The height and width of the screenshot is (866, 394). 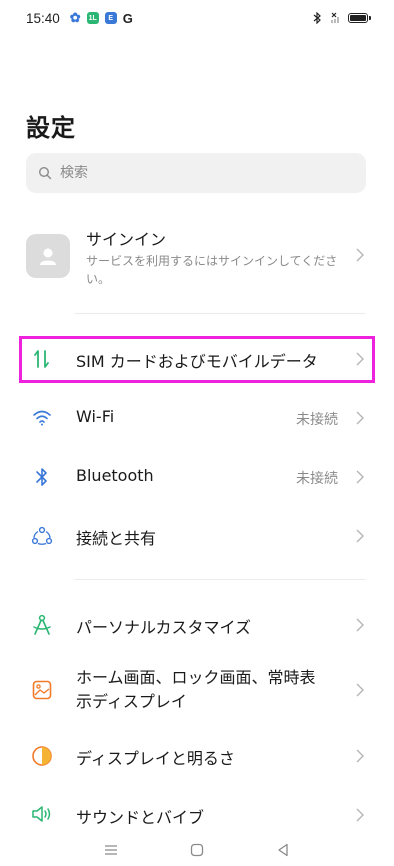 I want to click on person-icon, so click(x=48, y=256).